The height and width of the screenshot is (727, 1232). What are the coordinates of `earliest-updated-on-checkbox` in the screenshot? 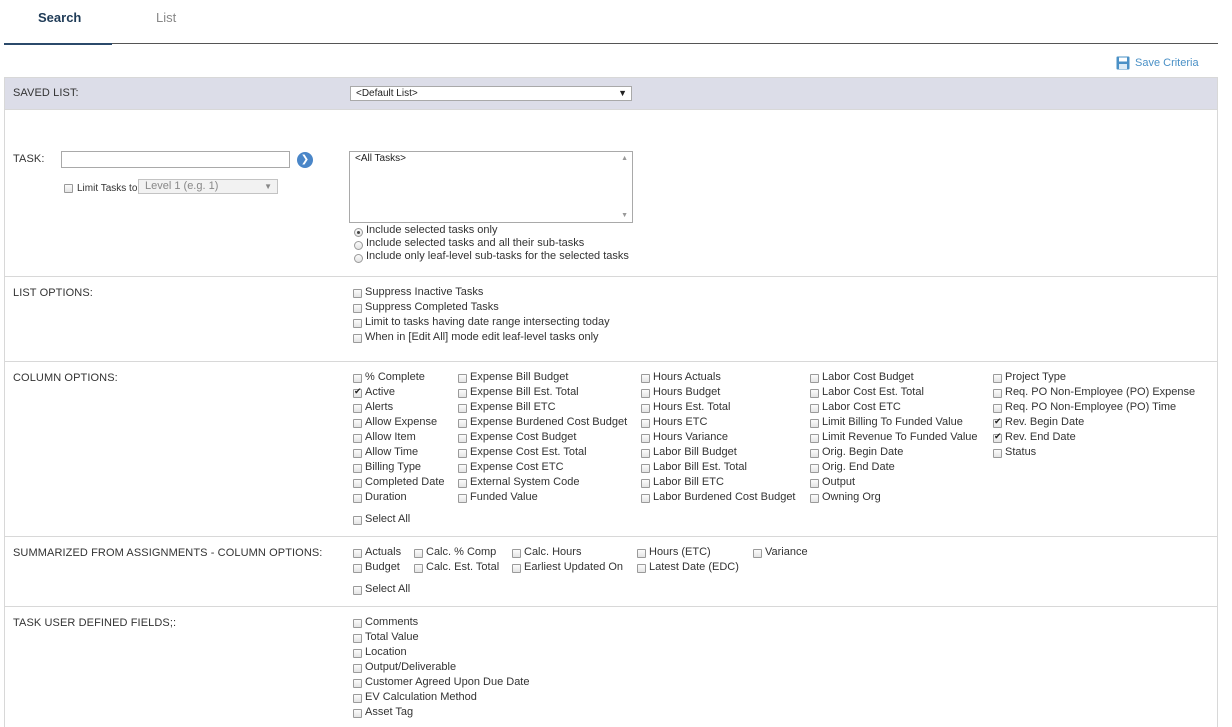 It's located at (516, 568).